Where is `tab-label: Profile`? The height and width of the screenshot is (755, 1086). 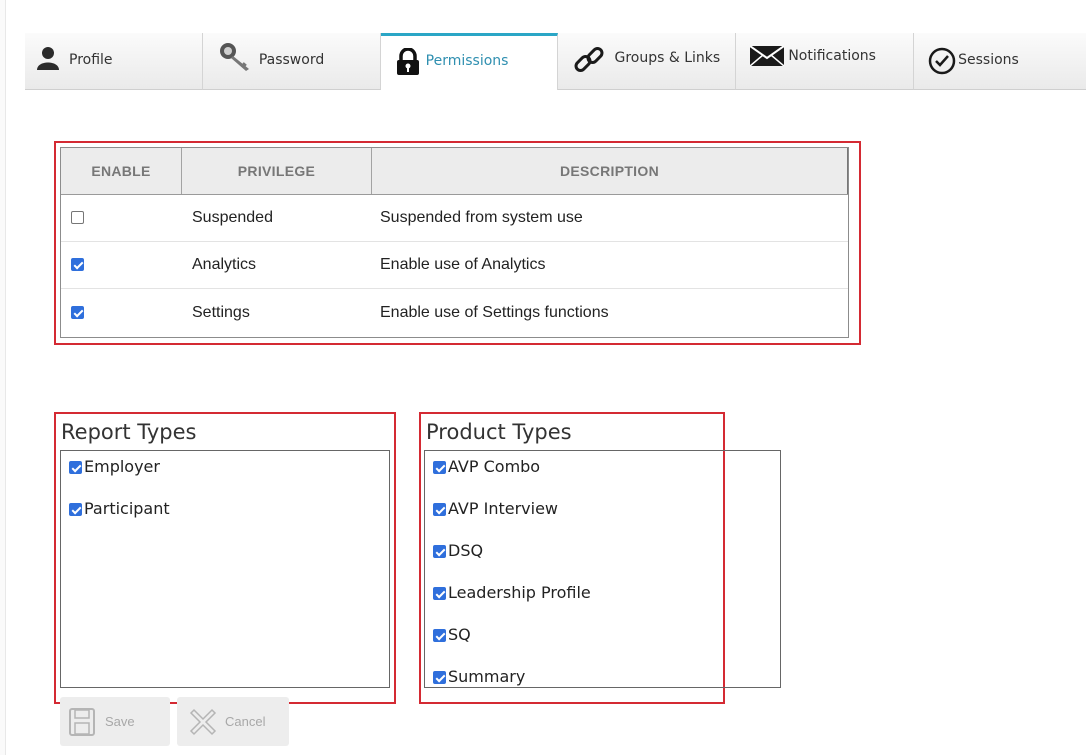
tab-label: Profile is located at coordinates (91, 60).